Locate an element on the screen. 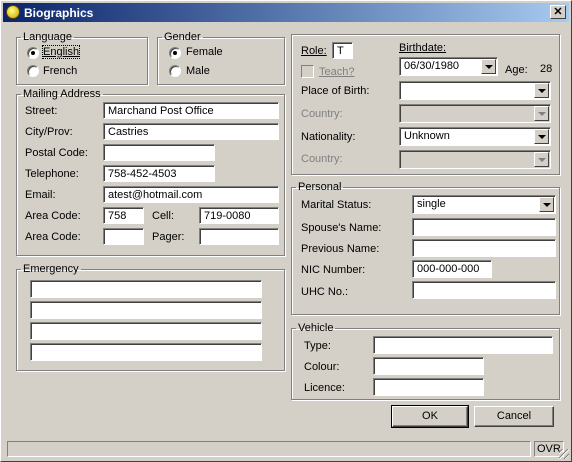  birthdate-label: Birthdate: is located at coordinates (423, 48).